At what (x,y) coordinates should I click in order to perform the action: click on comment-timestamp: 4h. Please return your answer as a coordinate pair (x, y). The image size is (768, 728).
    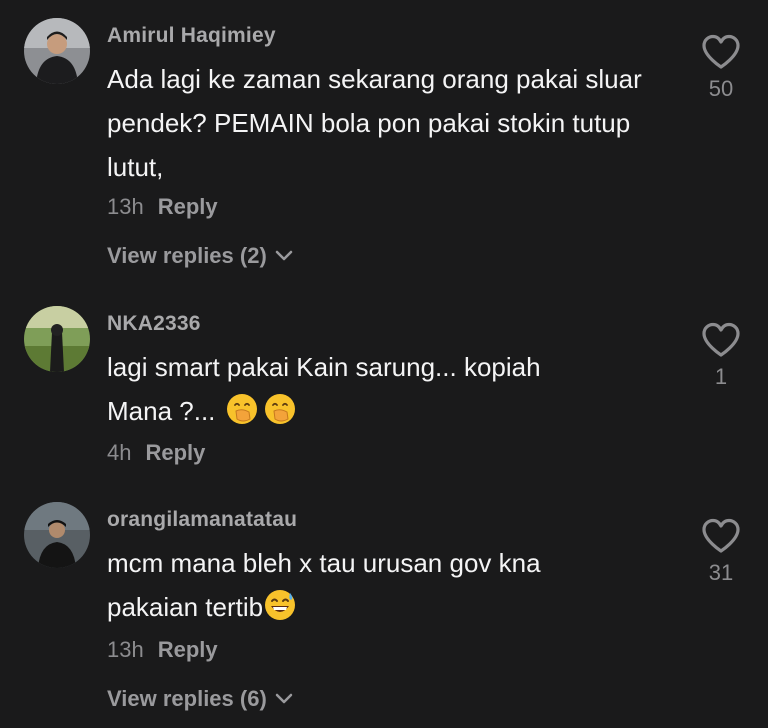
    Looking at the image, I should click on (119, 452).